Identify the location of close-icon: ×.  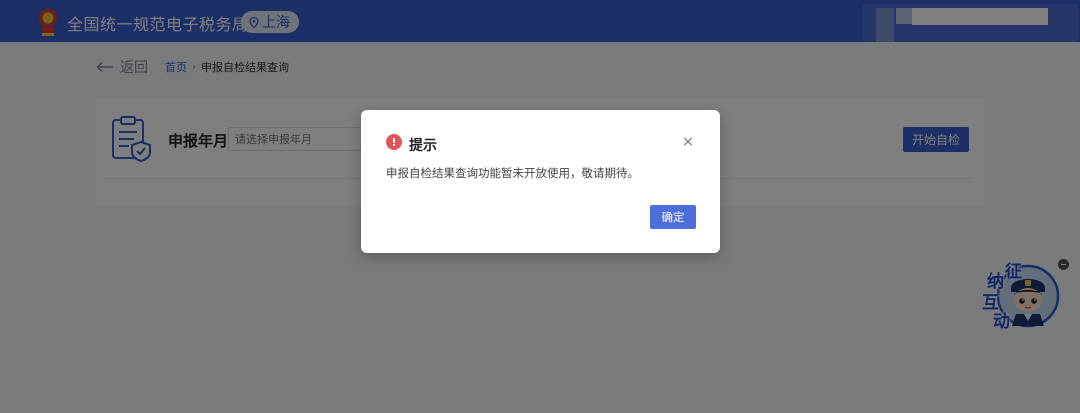
(688, 142).